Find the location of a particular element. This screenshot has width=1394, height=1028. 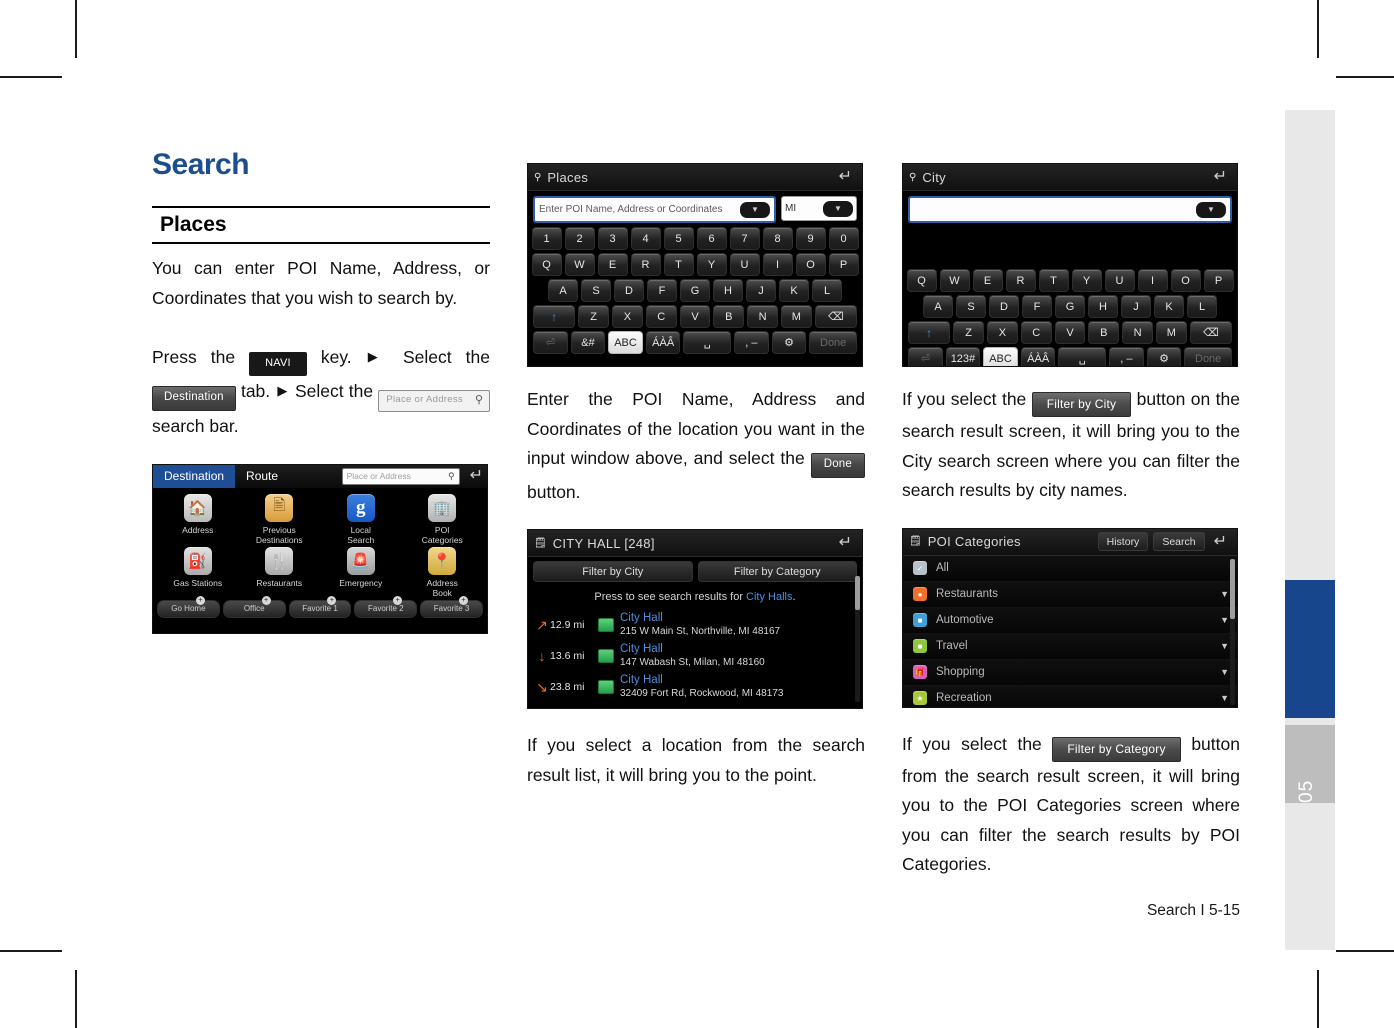

key-w: W is located at coordinates (579, 264).